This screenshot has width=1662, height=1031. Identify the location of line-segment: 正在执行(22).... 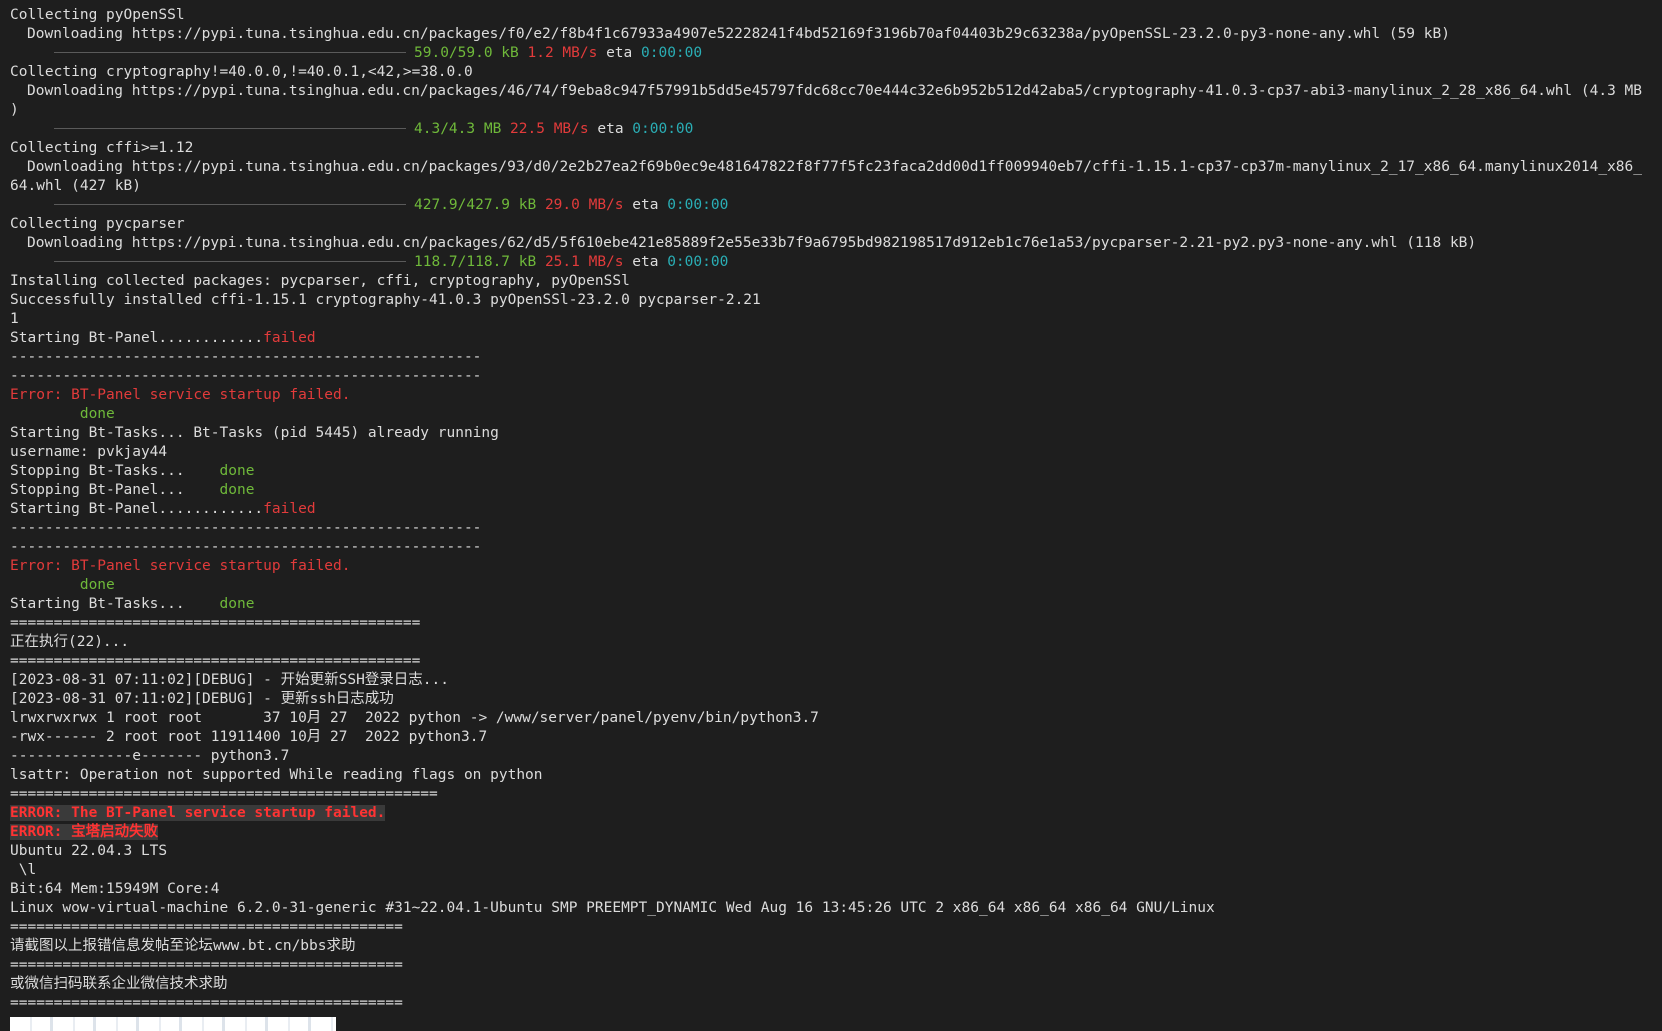
(70, 642).